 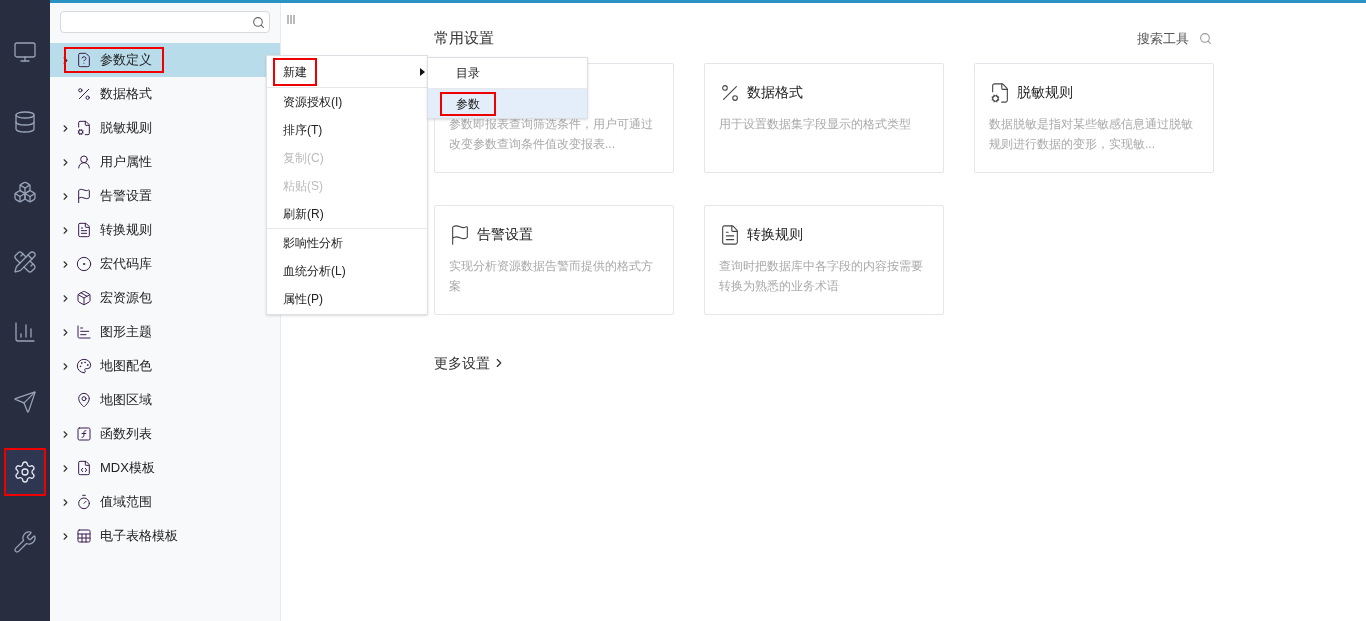 I want to click on card-description: 查询时把数据库中各字段的内容按需要转换为熟悉的业务术语, so click(x=821, y=276).